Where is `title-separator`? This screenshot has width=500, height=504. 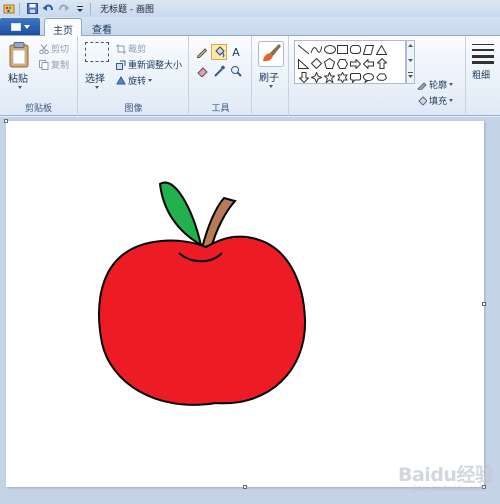 title-separator is located at coordinates (90, 8).